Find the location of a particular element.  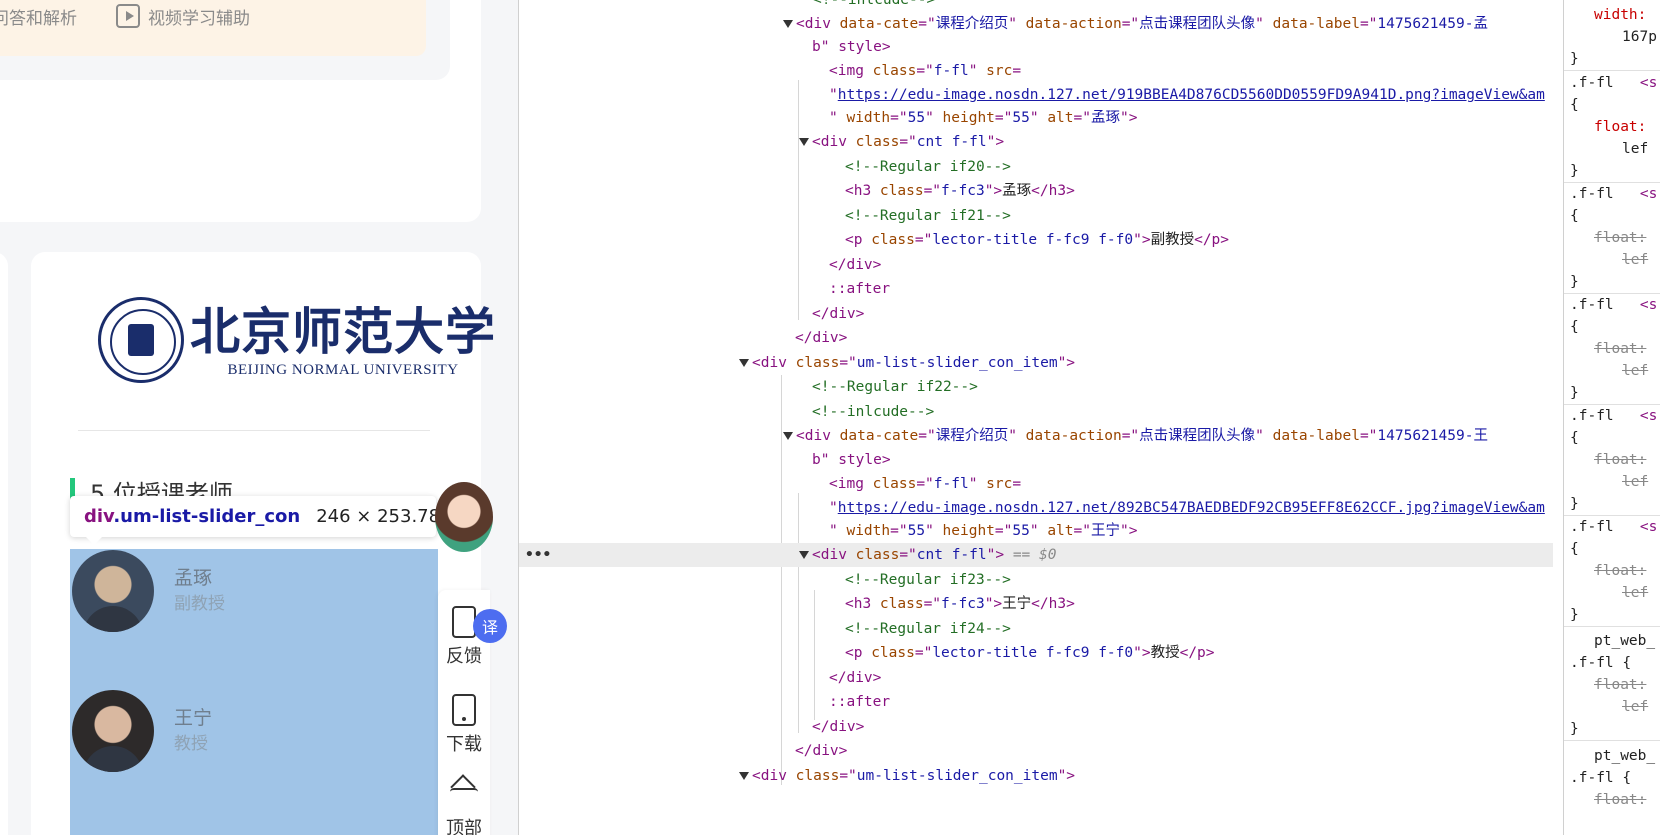

style-rule-overridden: pt_web_ .f-fl { float: is located at coordinates (1612, 778).